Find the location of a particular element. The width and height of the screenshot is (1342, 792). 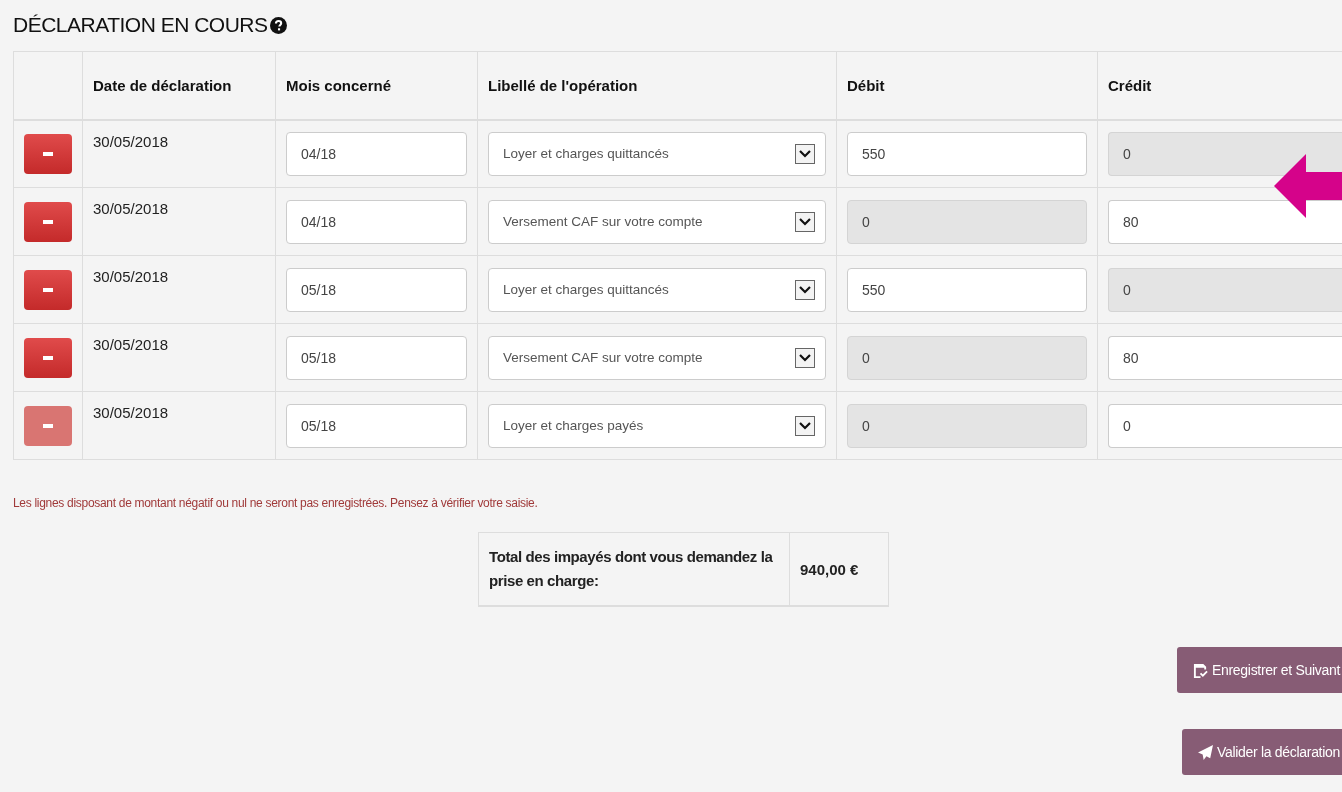

annotation-arrow is located at coordinates (1308, 186).